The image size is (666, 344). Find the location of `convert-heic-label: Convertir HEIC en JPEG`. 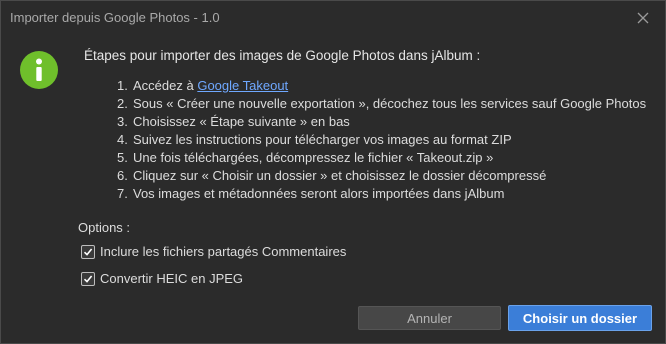

convert-heic-label: Convertir HEIC en JPEG is located at coordinates (172, 278).